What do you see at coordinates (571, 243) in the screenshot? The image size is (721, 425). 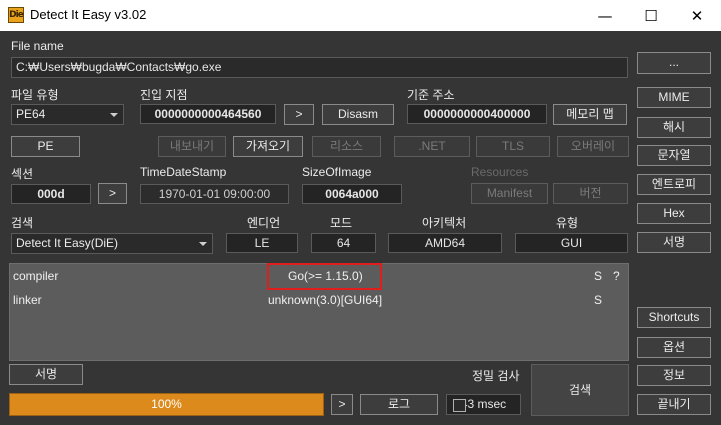 I see `type-field: GUI` at bounding box center [571, 243].